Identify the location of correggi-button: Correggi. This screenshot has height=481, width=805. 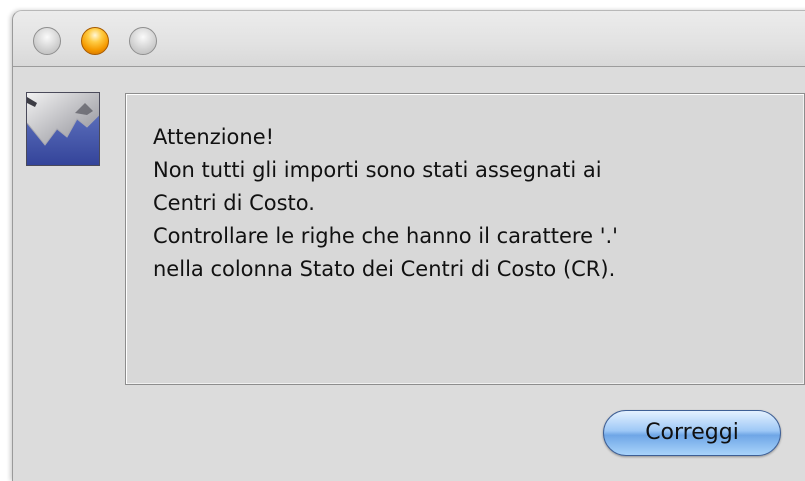
(692, 433).